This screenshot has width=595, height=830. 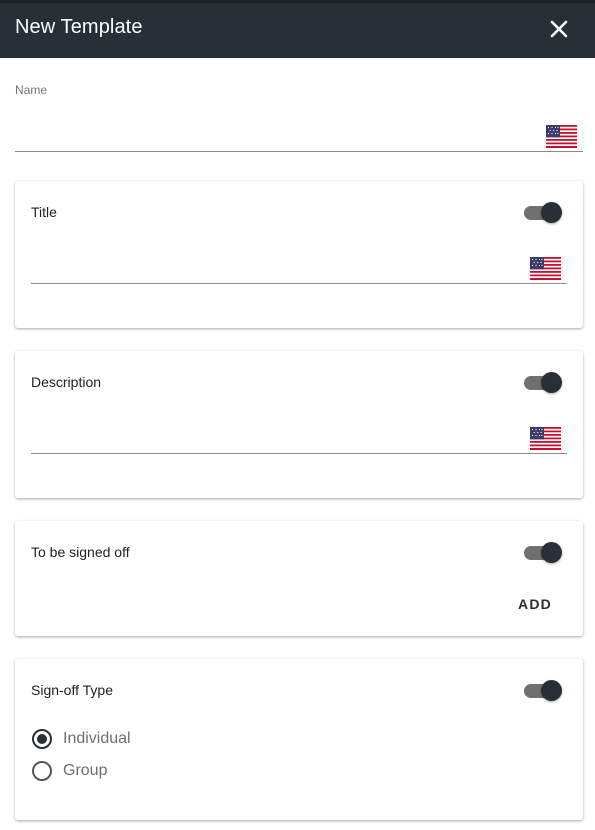 What do you see at coordinates (42, 771) in the screenshot?
I see `radio-unchecked-icon` at bounding box center [42, 771].